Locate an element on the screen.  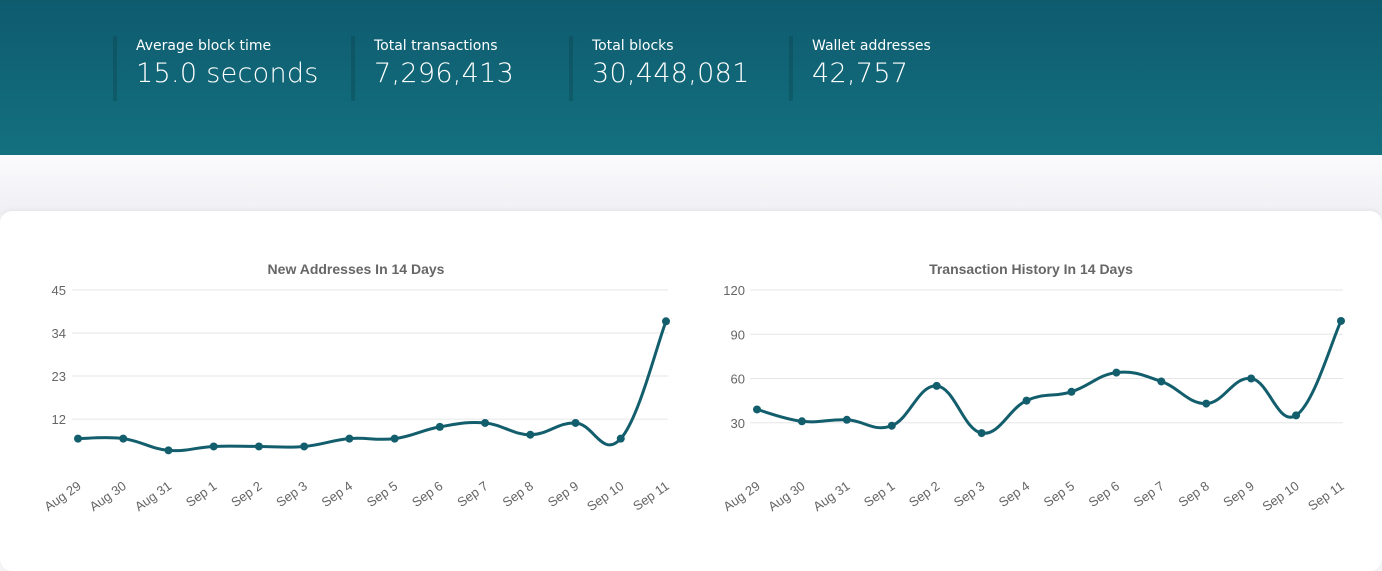
y-tick-label: 23 is located at coordinates (59, 376).